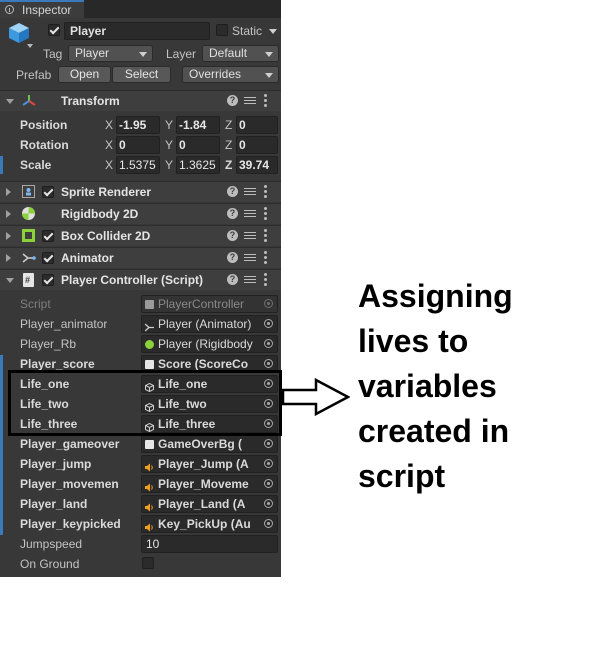  I want to click on animator-enabled-checkbox, so click(48, 258).